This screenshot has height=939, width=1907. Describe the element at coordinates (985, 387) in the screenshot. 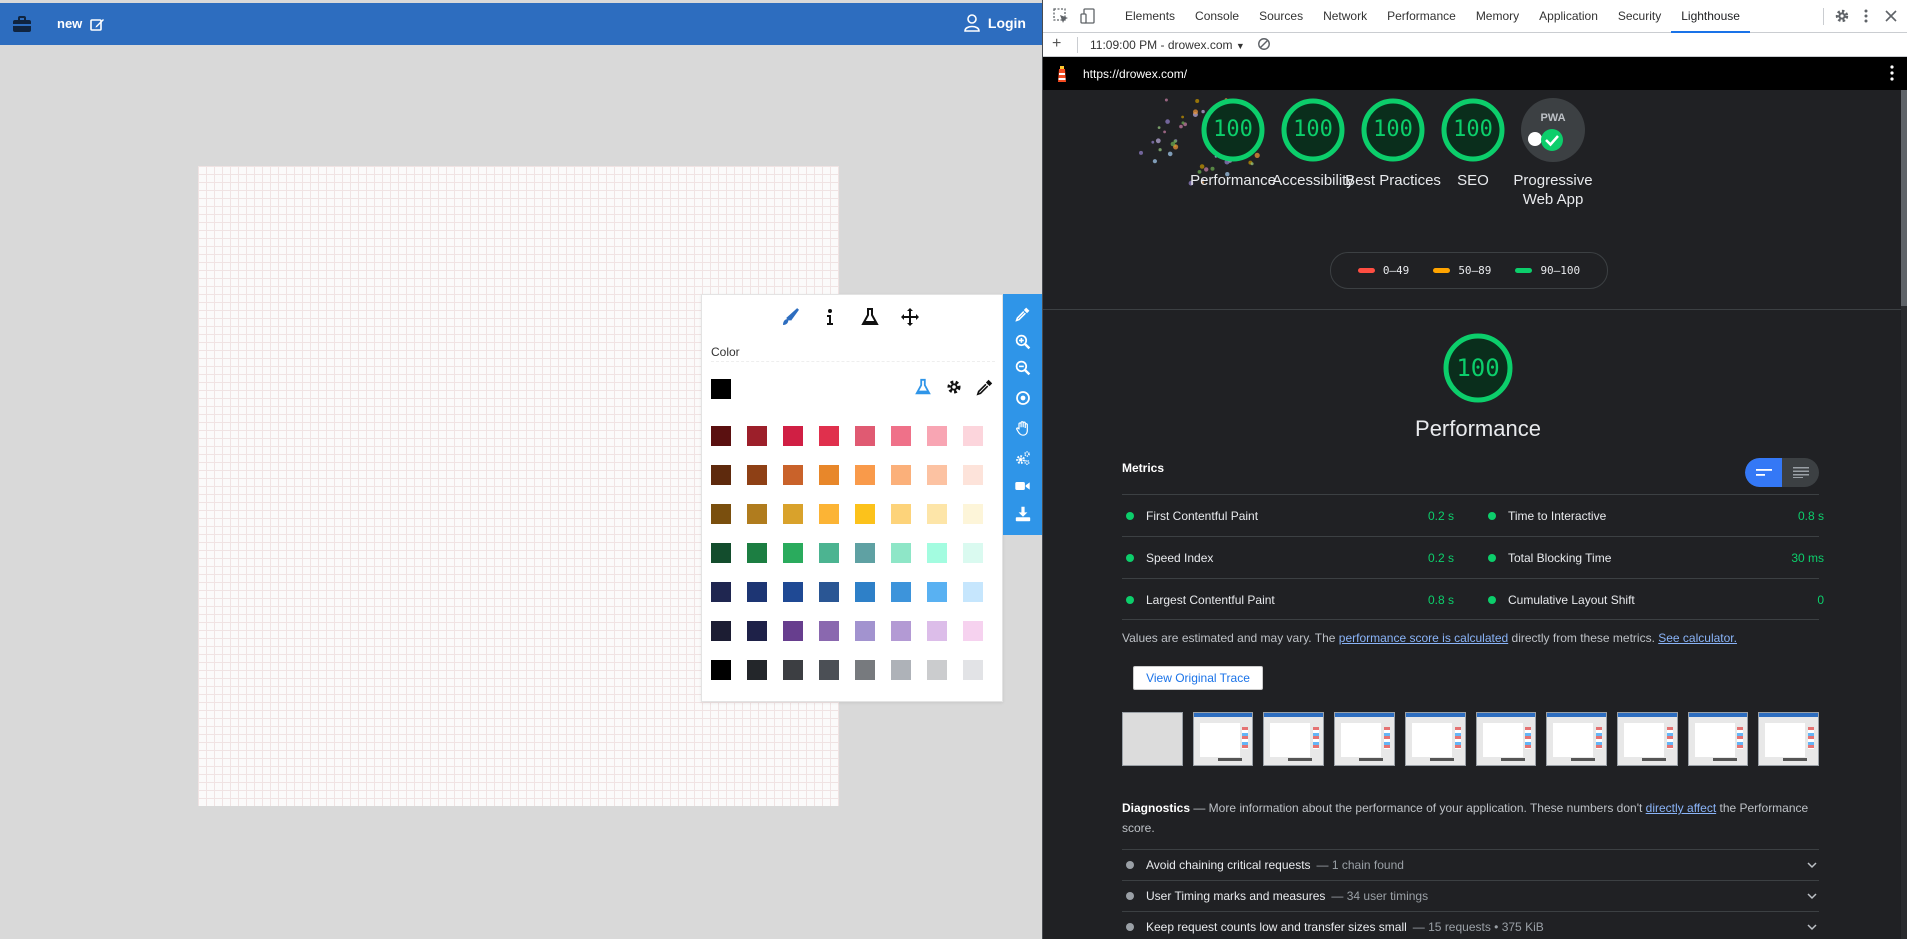

I see `eyedropper-icon` at that location.